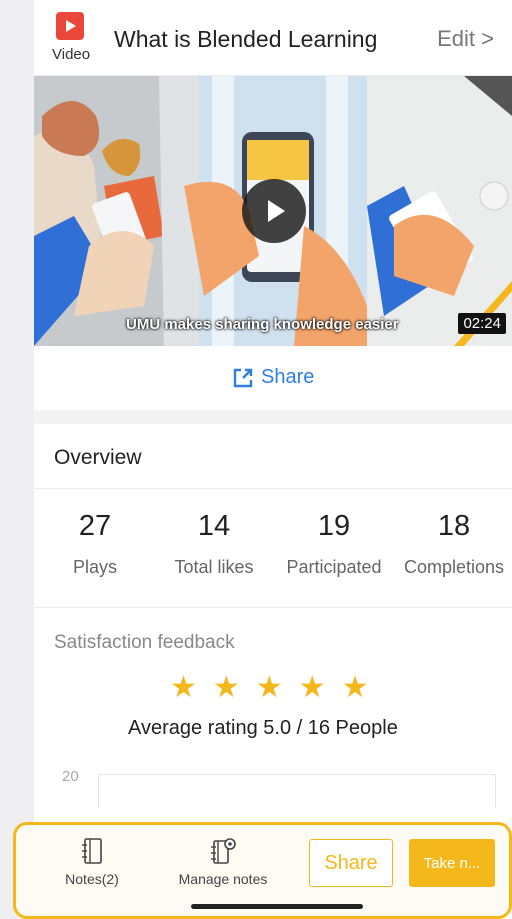 This screenshot has width=512, height=919. I want to click on stat-label: Participated, so click(334, 567).